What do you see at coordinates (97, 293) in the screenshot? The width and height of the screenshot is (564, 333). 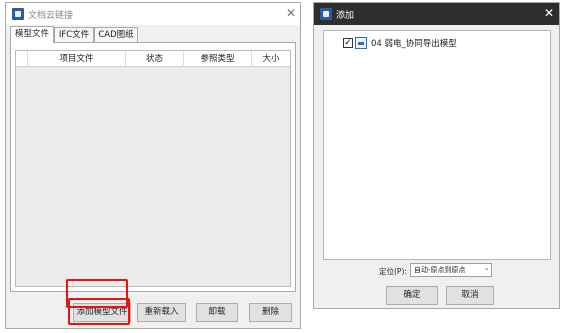 I see `highlight-box` at bounding box center [97, 293].